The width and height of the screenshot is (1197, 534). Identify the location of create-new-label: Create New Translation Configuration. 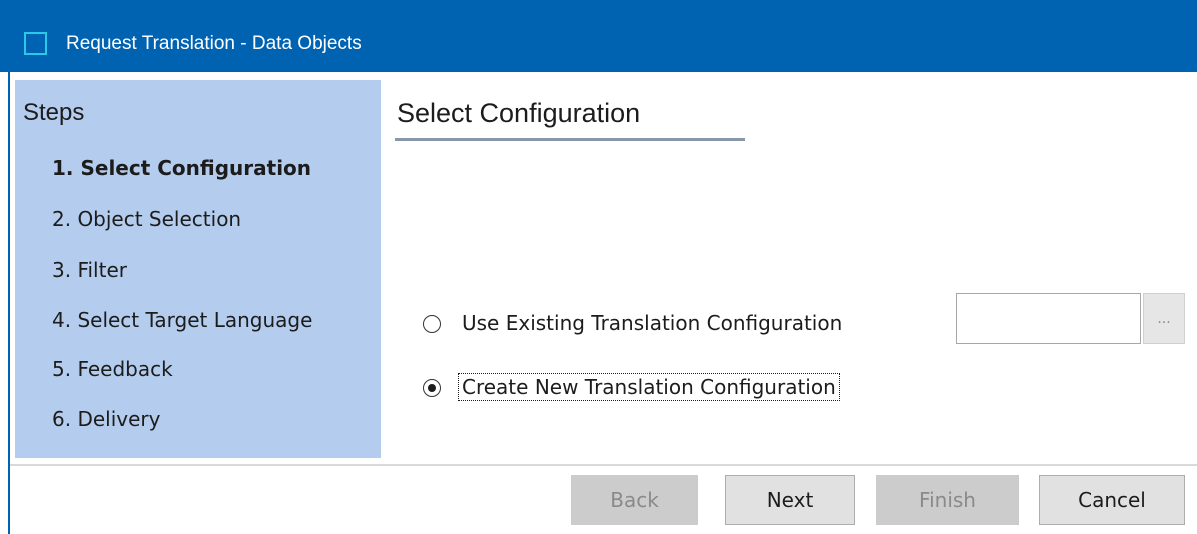
(649, 387).